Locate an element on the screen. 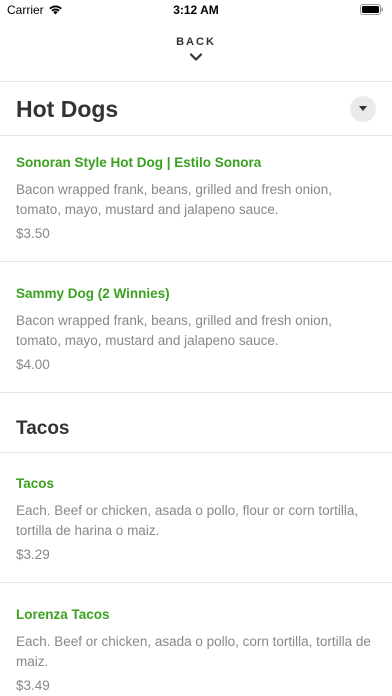 Image resolution: width=392 pixels, height=696 pixels. item-name: Sonoran Style Hot Dog | Estilo Sonora is located at coordinates (139, 162).